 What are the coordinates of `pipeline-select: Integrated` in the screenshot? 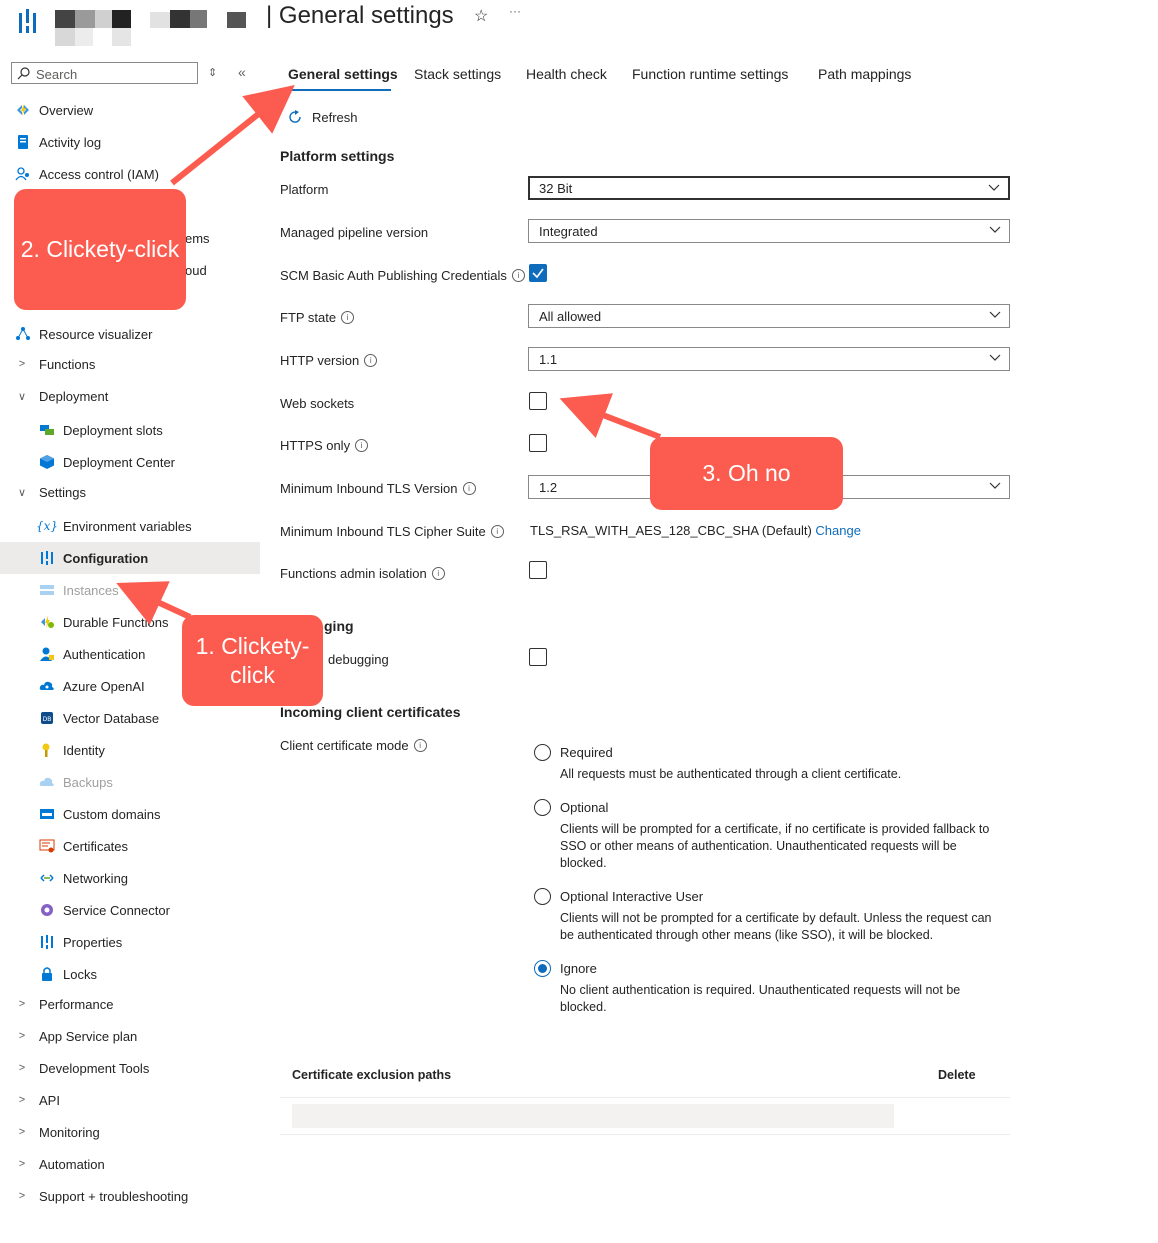 It's located at (769, 231).